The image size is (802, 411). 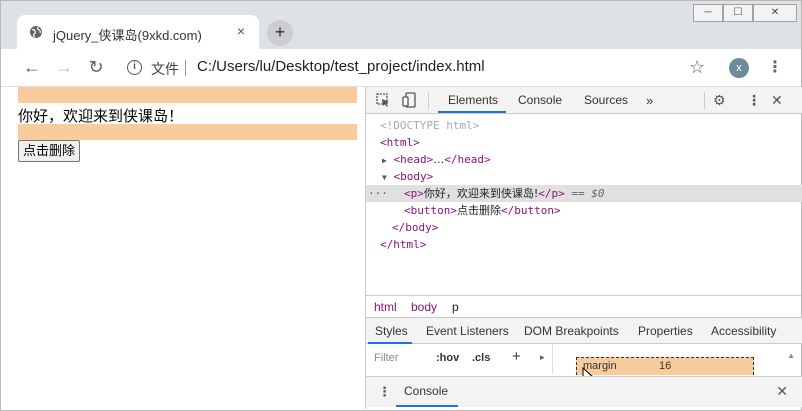 What do you see at coordinates (719, 100) in the screenshot?
I see `settings-gear-icon: ⚙` at bounding box center [719, 100].